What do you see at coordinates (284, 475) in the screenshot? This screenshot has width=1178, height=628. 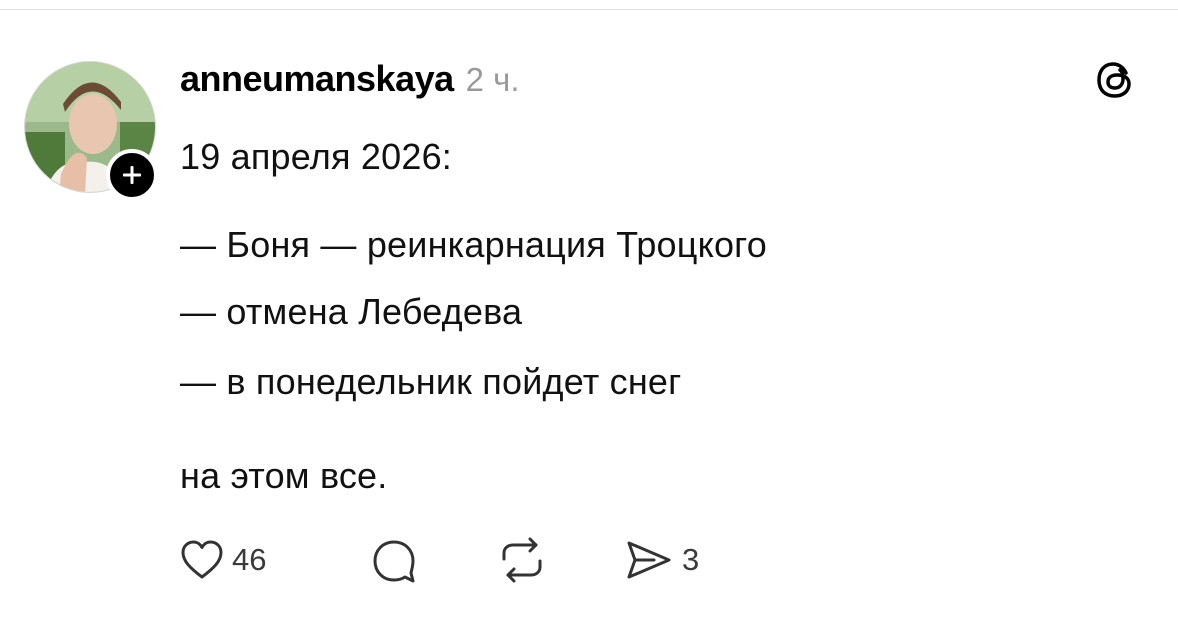 I see `post-closing-line: на этом все.` at bounding box center [284, 475].